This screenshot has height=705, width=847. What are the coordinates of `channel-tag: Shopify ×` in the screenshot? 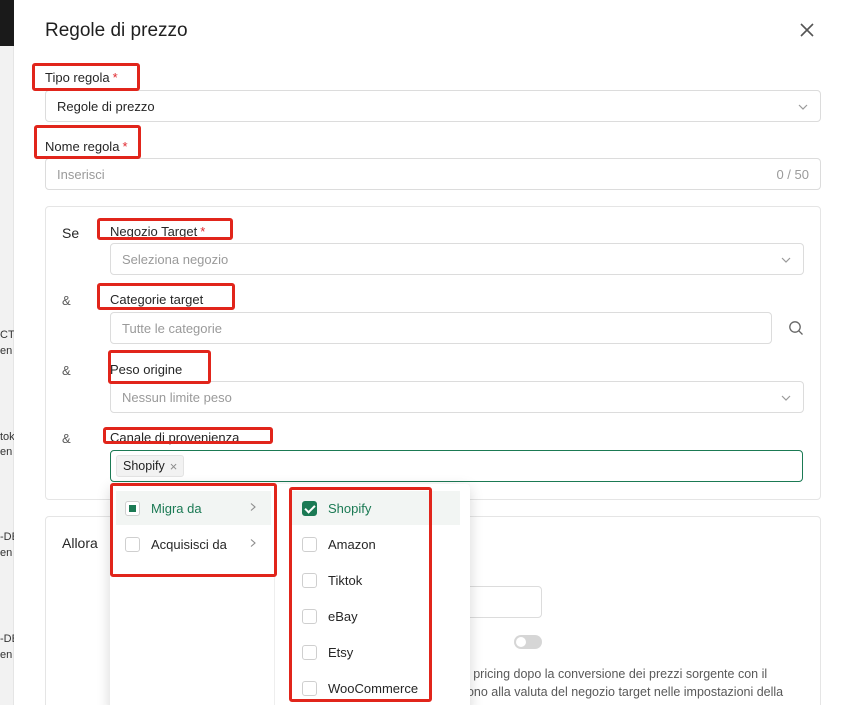 It's located at (150, 466).